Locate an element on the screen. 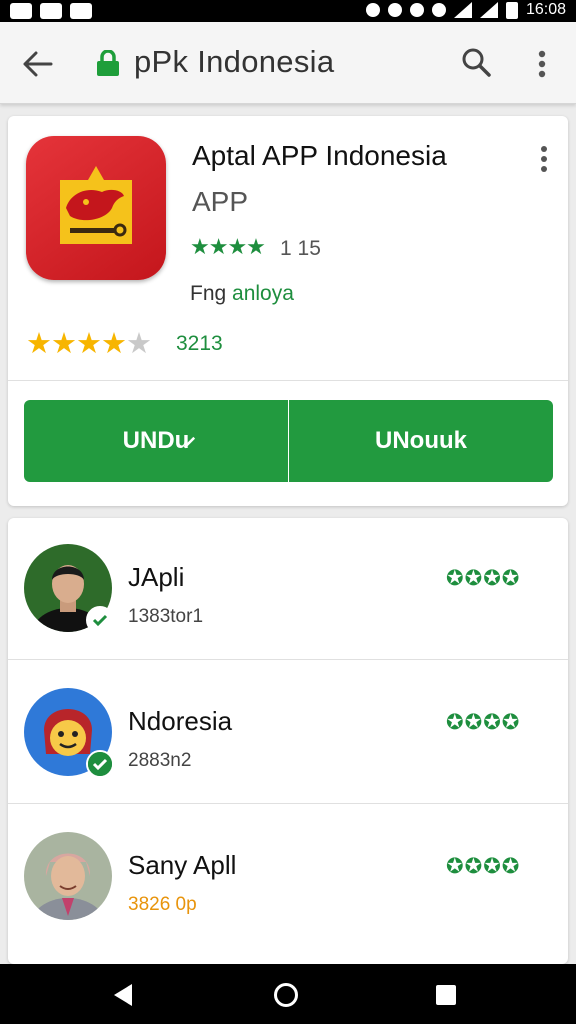 This screenshot has width=576, height=1024. app-subtitle: APP is located at coordinates (220, 201).